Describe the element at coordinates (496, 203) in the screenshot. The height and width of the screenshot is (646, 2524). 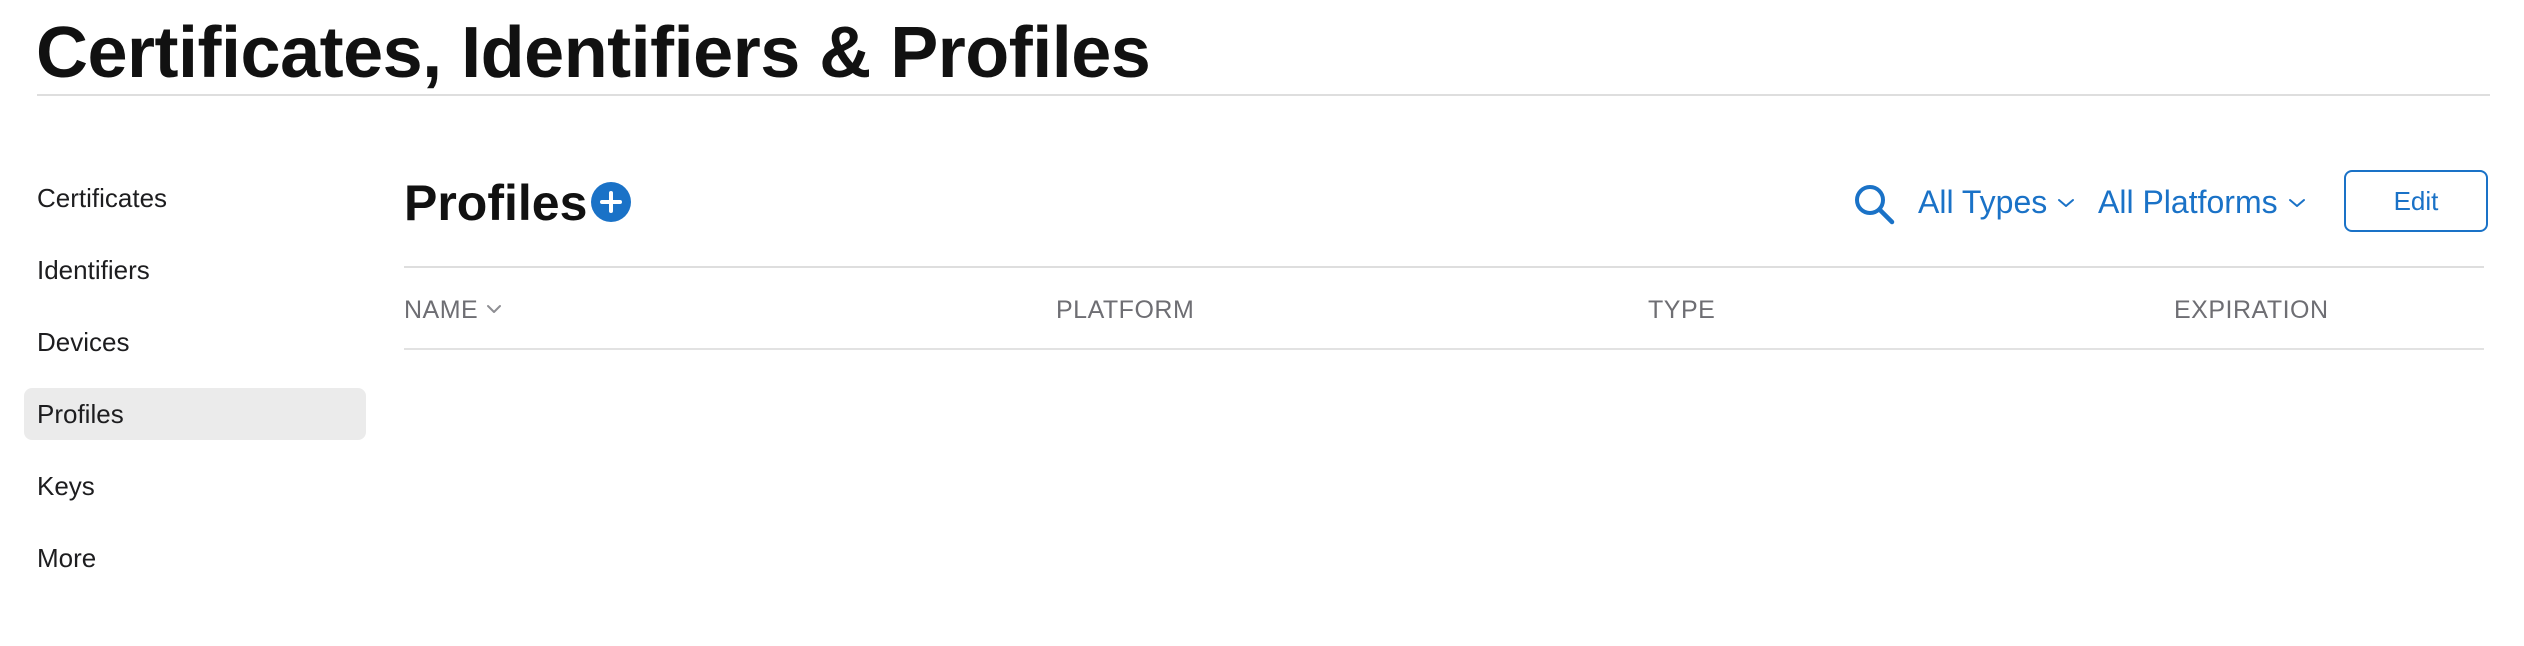
I see `section-title: Profiles` at that location.